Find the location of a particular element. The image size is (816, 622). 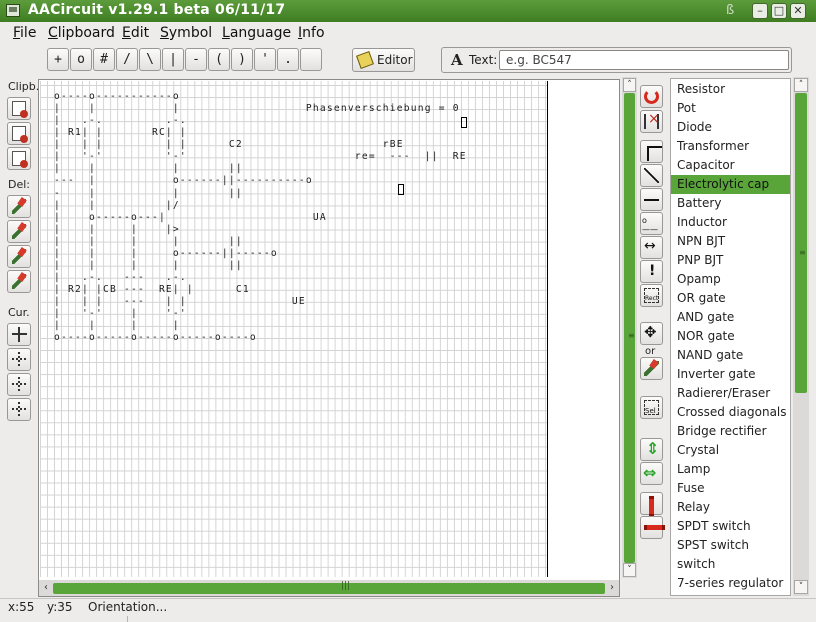

symbol-item: AND gate is located at coordinates (730, 317).